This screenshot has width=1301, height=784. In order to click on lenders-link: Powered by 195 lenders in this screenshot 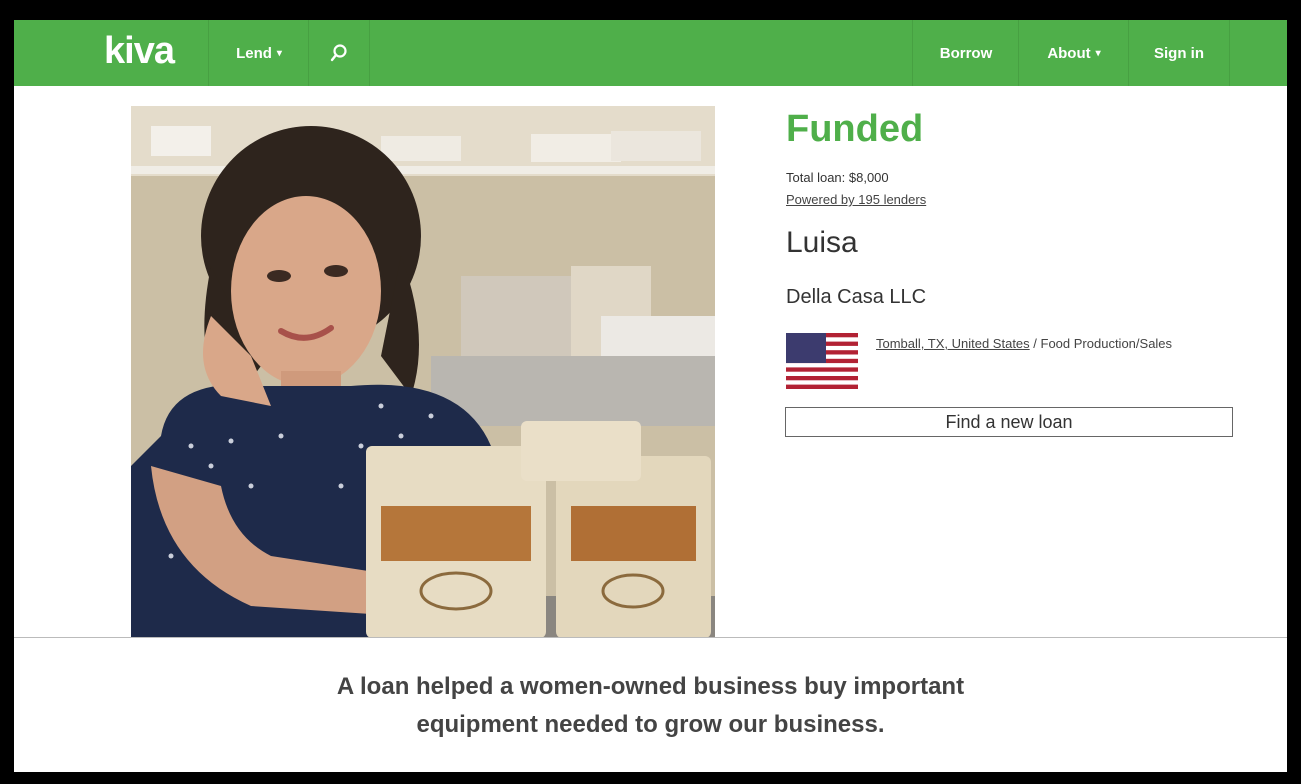, I will do `click(856, 199)`.